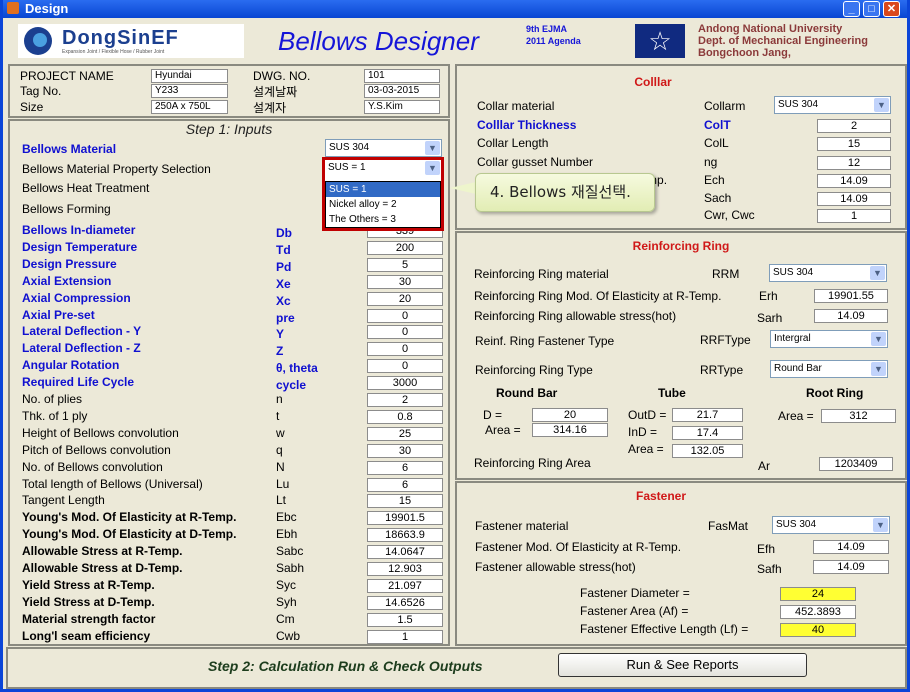  I want to click on maximize-button: □, so click(871, 9).